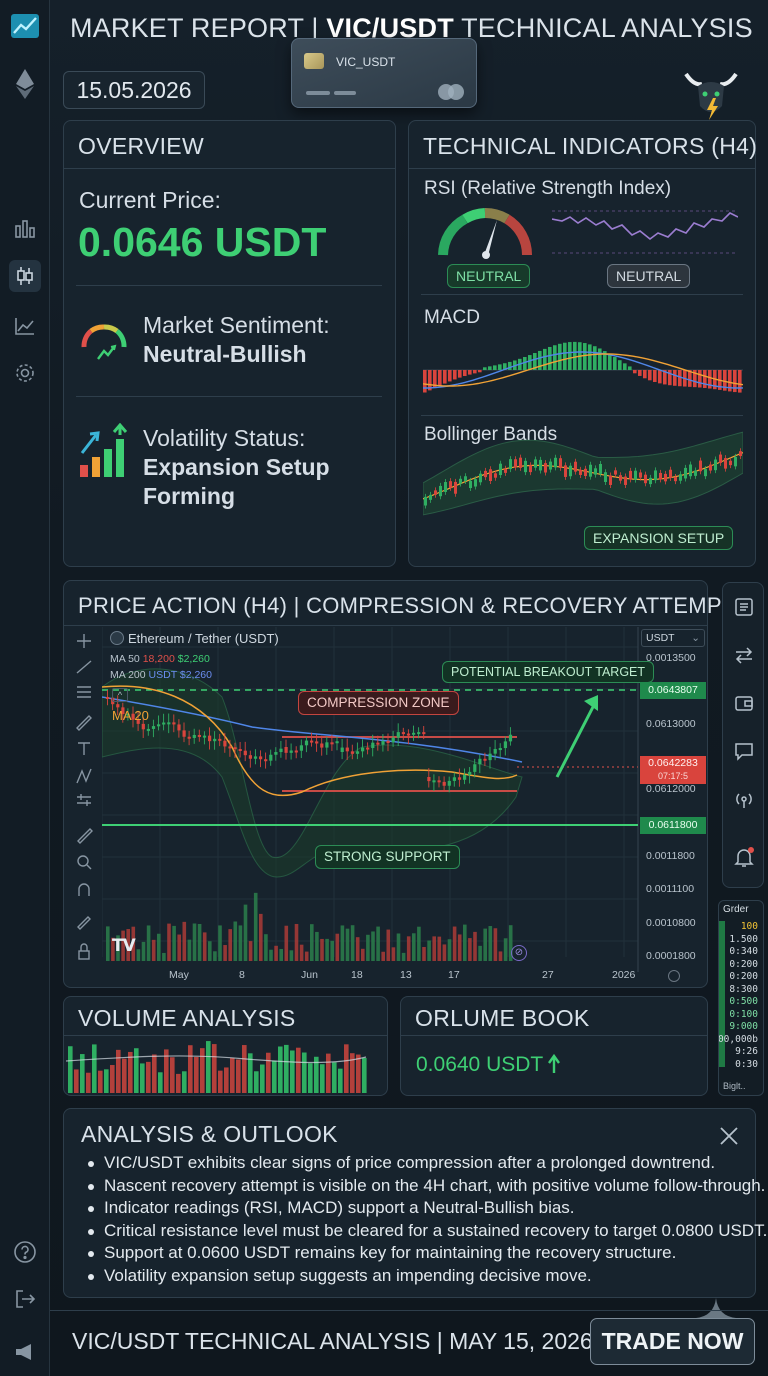  What do you see at coordinates (84, 723) in the screenshot?
I see `pen-icon` at bounding box center [84, 723].